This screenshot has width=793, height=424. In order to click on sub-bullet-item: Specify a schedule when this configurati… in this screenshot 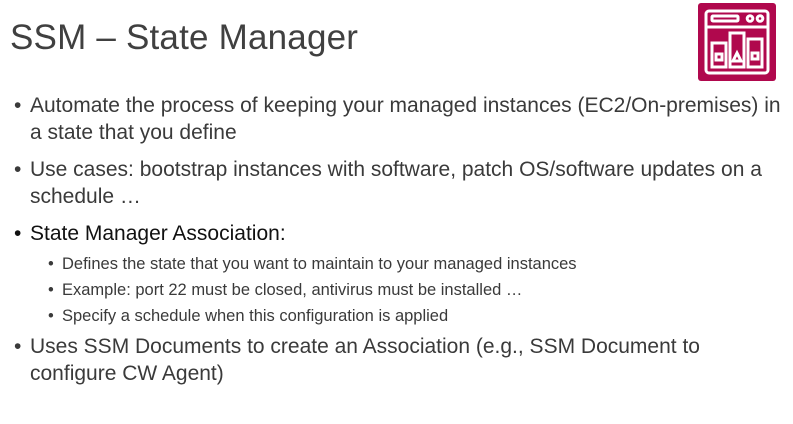, I will do `click(416, 316)`.